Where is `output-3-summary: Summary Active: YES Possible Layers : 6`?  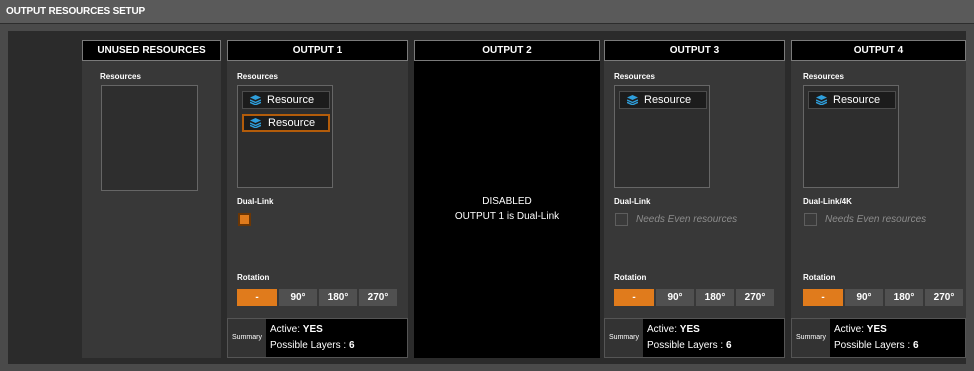 output-3-summary: Summary Active: YES Possible Layers : 6 is located at coordinates (694, 338).